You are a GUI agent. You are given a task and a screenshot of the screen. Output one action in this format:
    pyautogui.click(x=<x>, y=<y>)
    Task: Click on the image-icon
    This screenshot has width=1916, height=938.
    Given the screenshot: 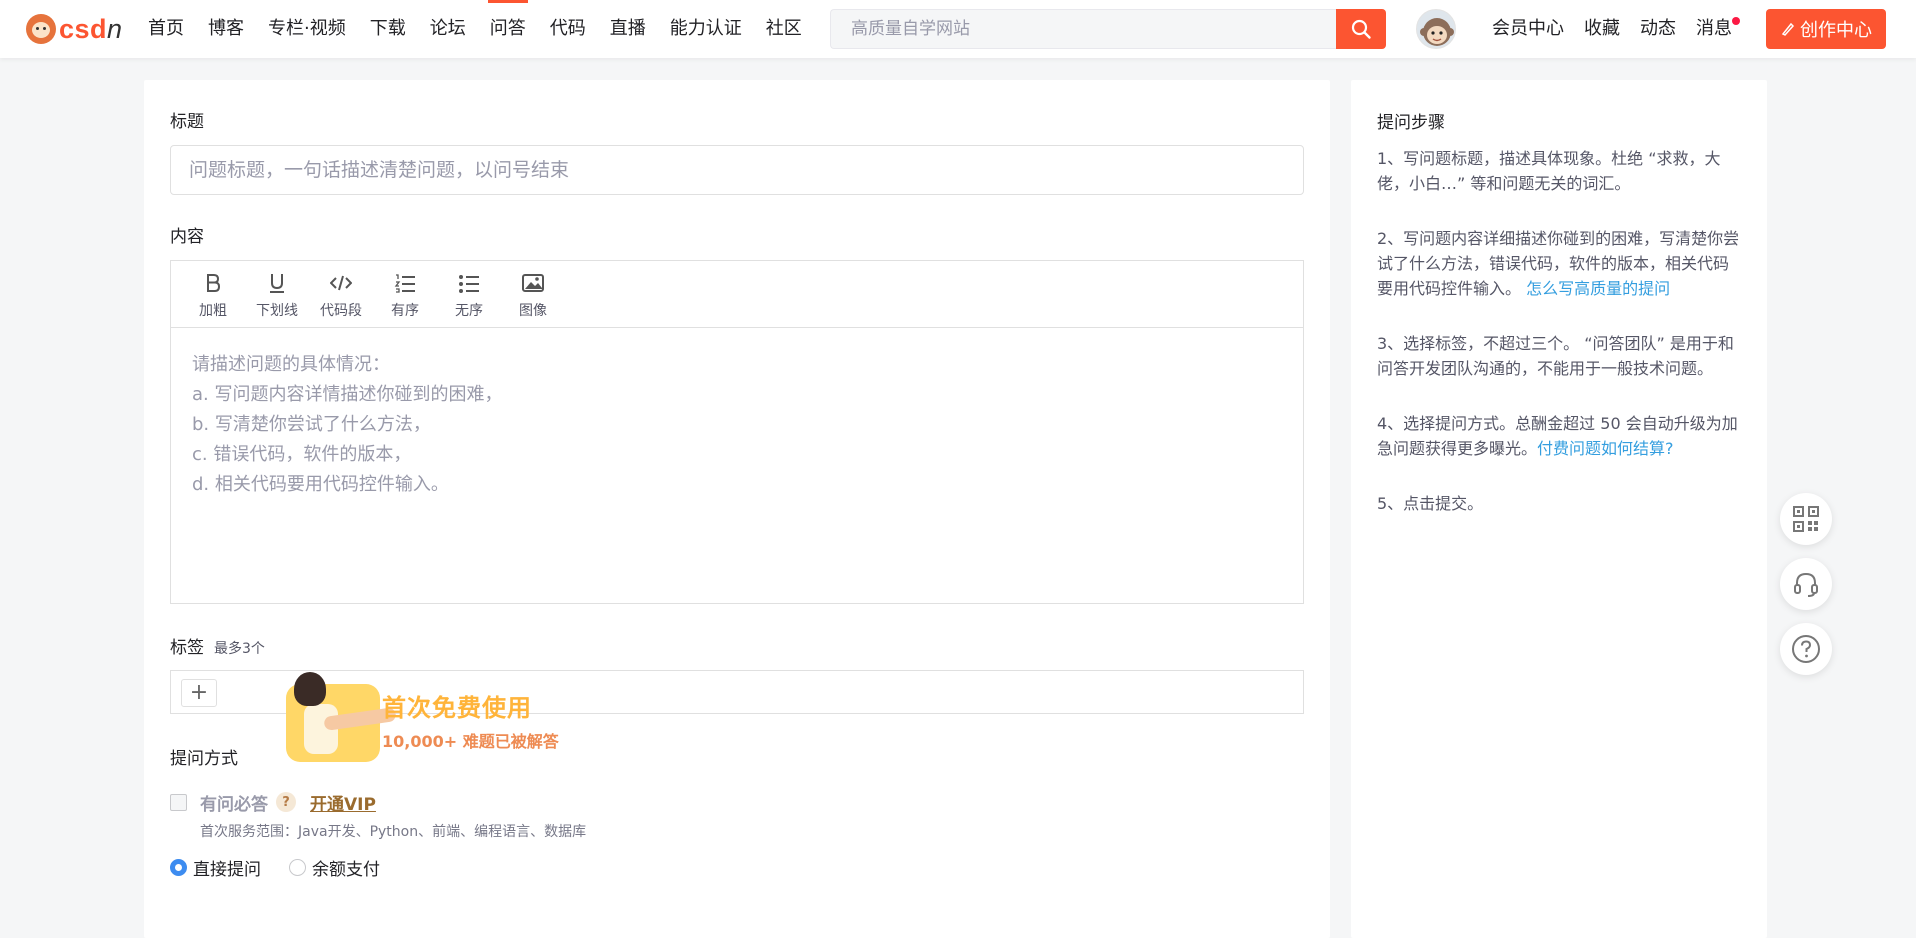 What is the action you would take?
    pyautogui.click(x=533, y=282)
    